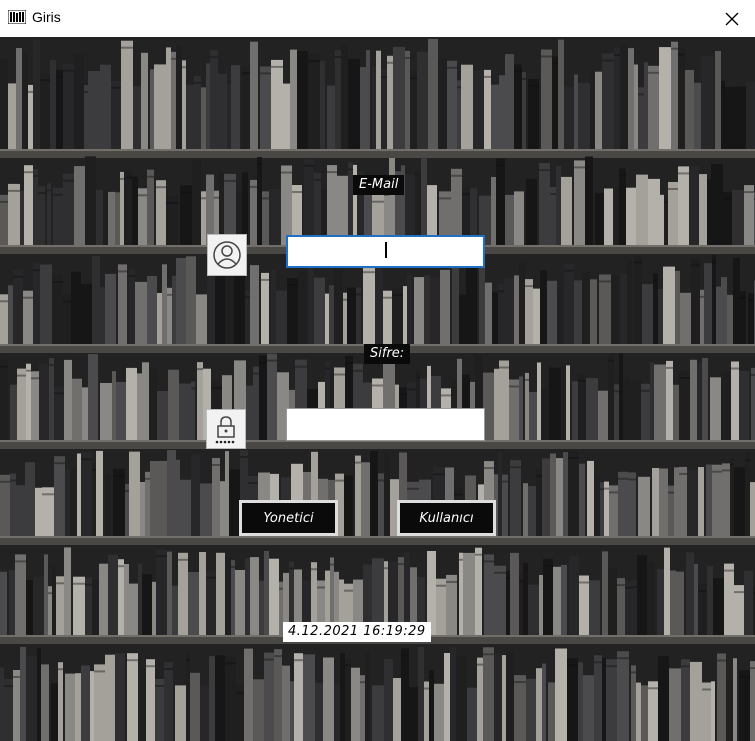  What do you see at coordinates (446, 518) in the screenshot?
I see `user-button: Kullanıcı` at bounding box center [446, 518].